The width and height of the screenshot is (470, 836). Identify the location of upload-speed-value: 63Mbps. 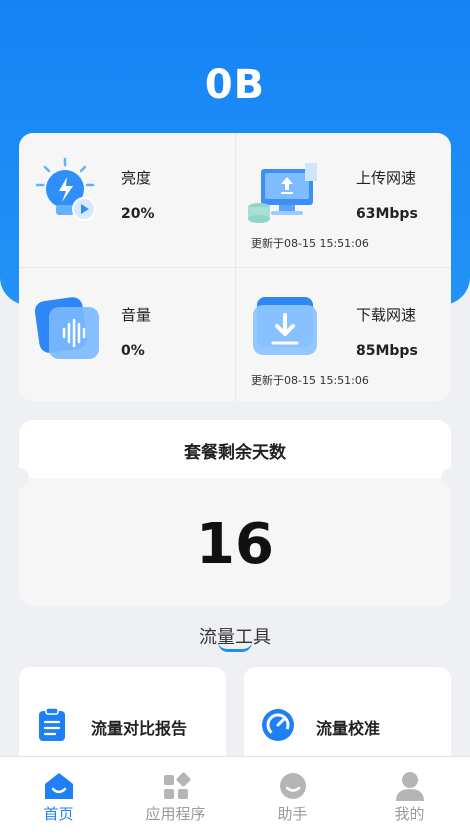
(387, 214).